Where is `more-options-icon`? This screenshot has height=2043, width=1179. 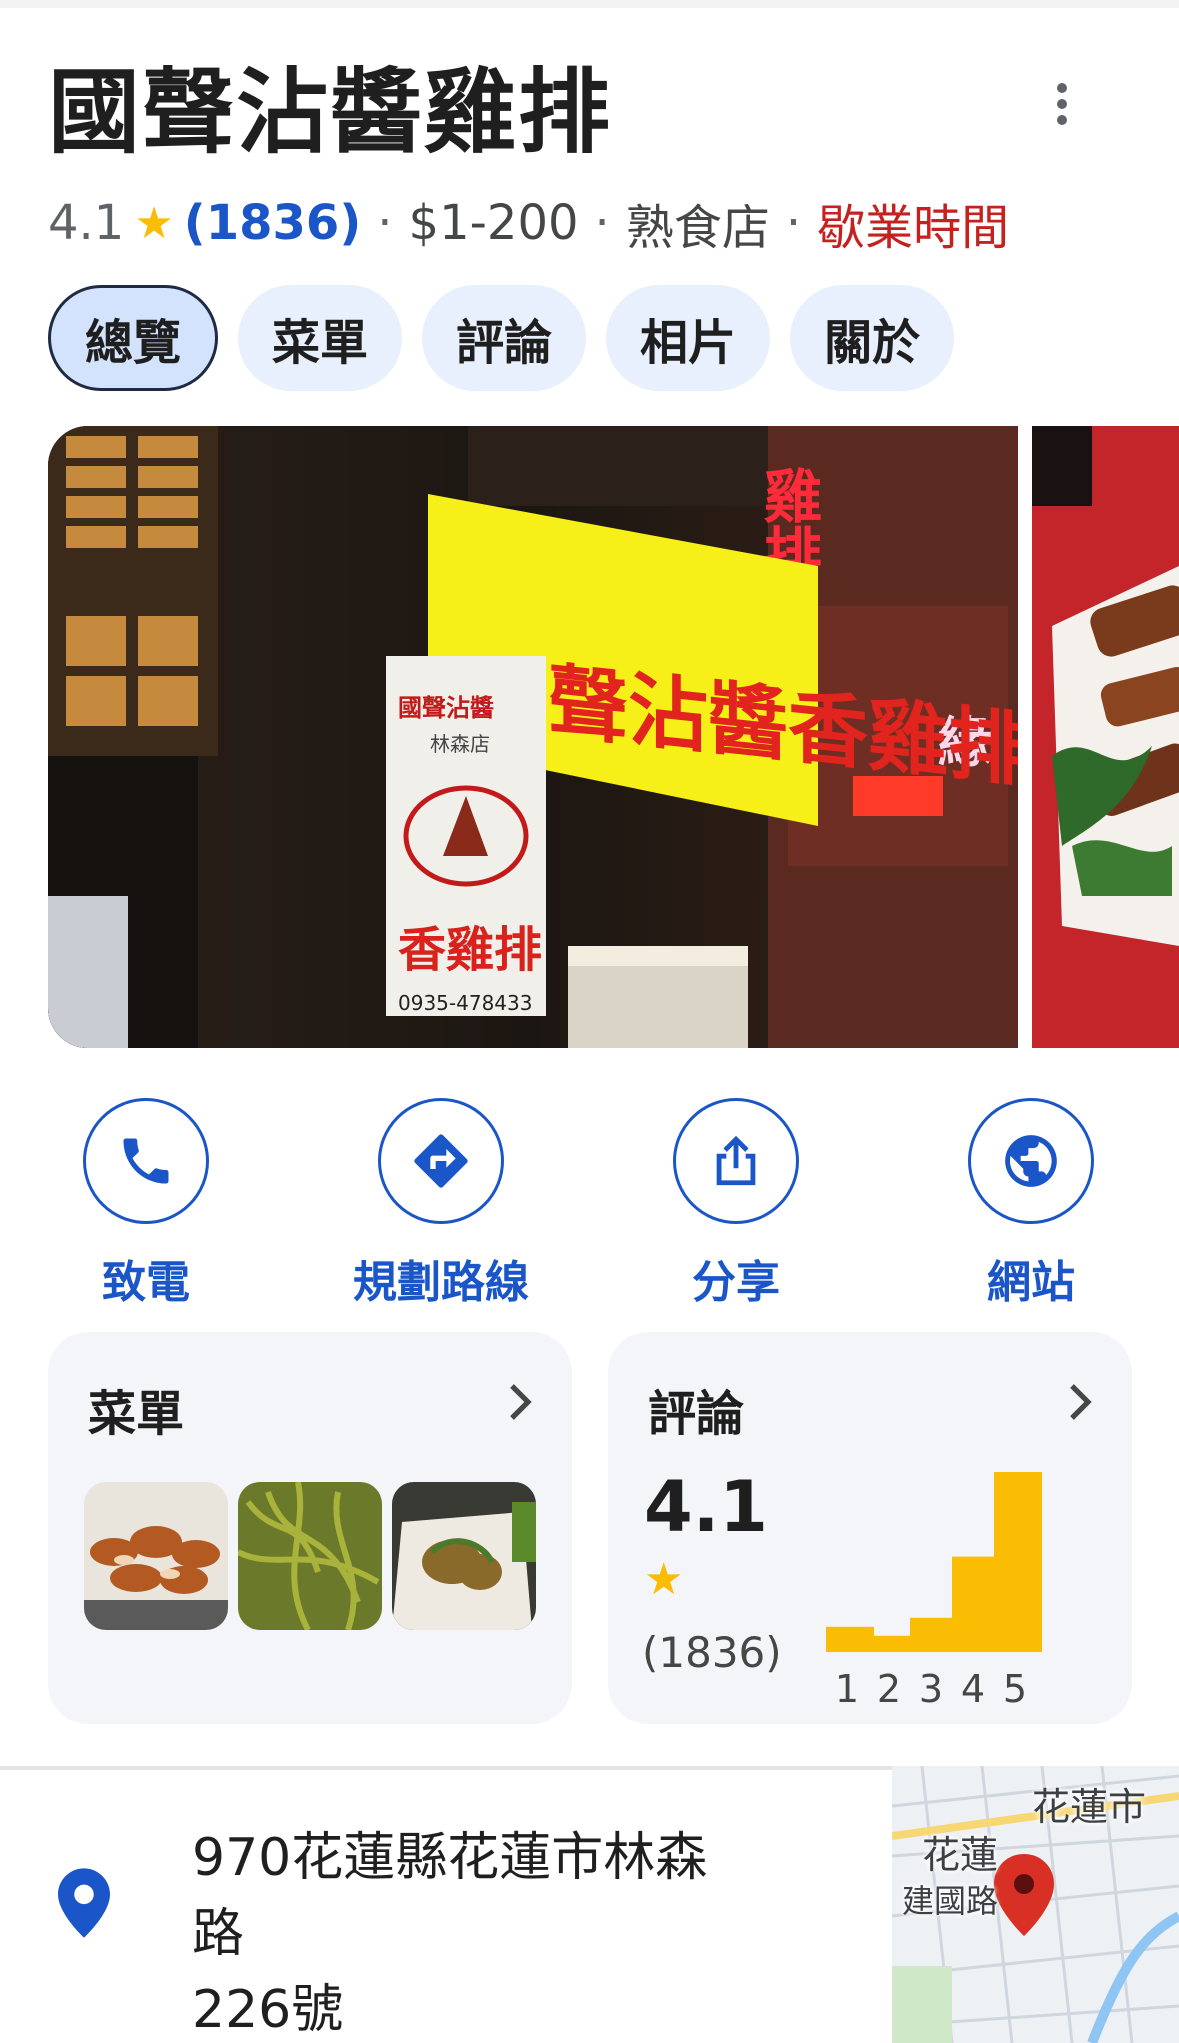
more-options-icon is located at coordinates (1062, 108).